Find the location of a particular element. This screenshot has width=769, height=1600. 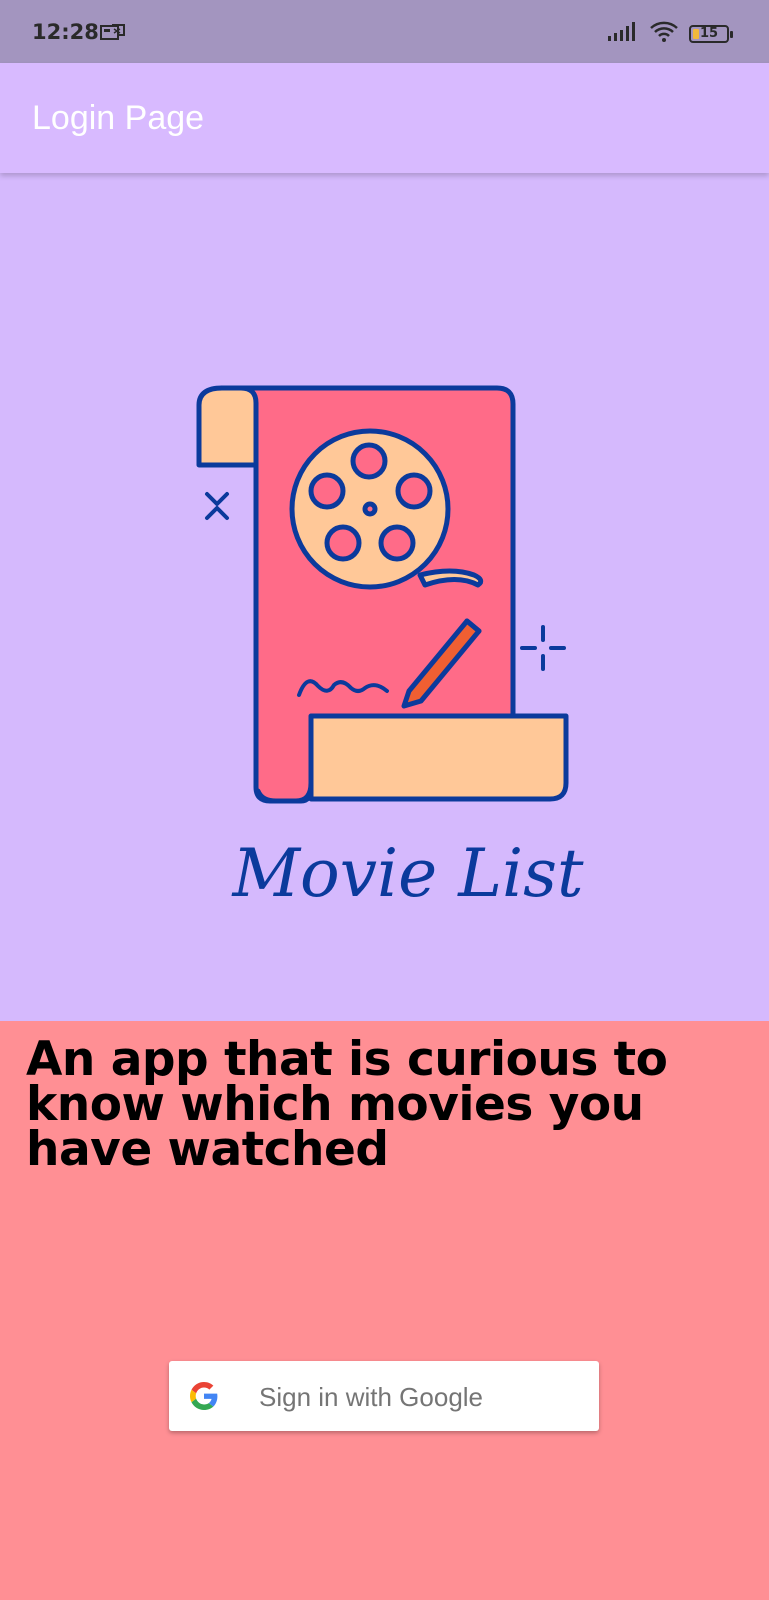

google-g-icon is located at coordinates (204, 1398).